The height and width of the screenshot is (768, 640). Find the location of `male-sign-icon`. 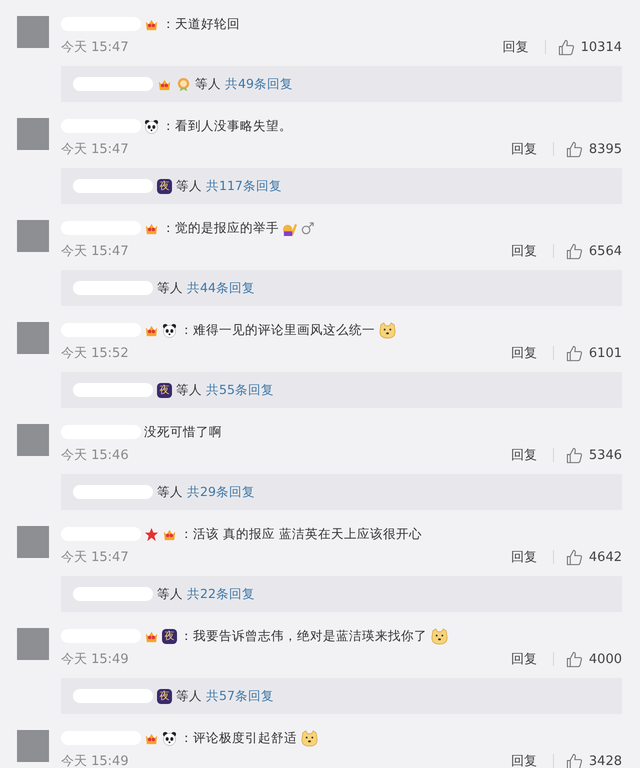

male-sign-icon is located at coordinates (307, 228).